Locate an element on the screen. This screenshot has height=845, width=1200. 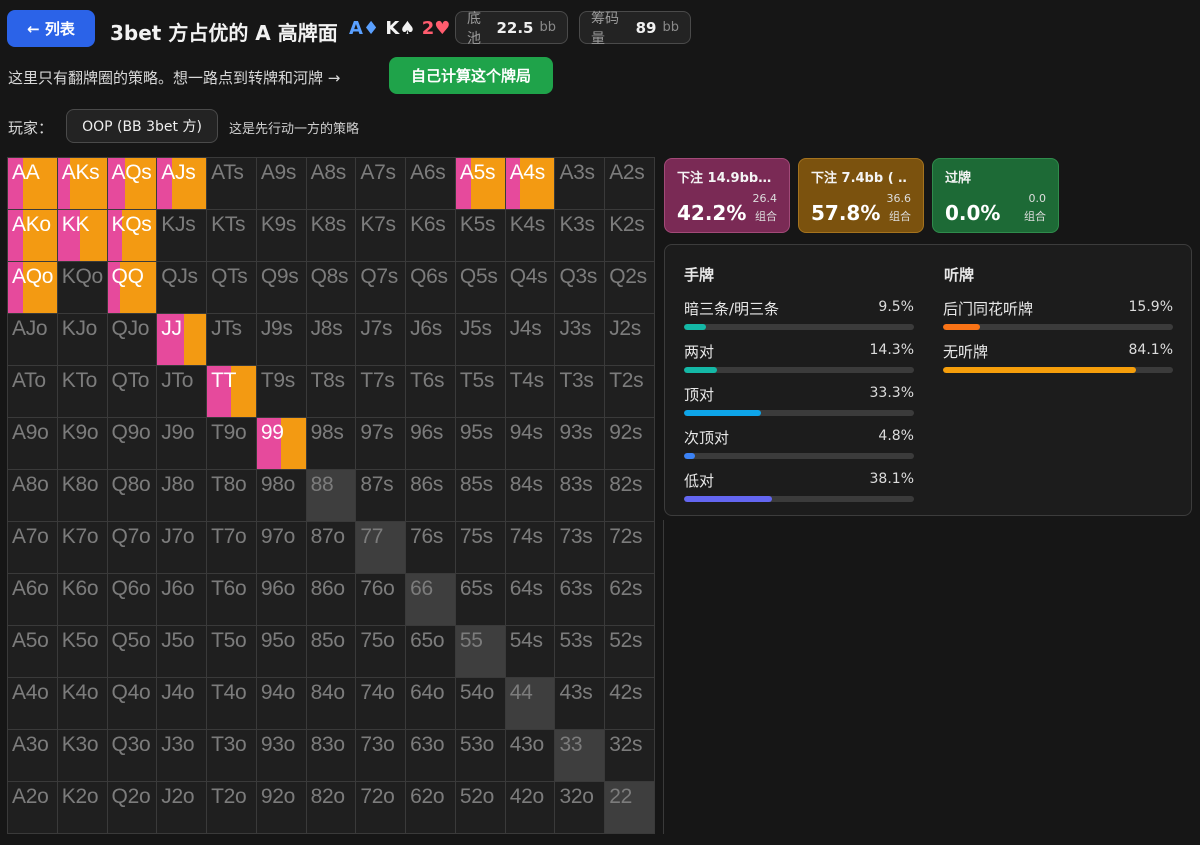
hand-cell: T2o is located at coordinates (232, 808).